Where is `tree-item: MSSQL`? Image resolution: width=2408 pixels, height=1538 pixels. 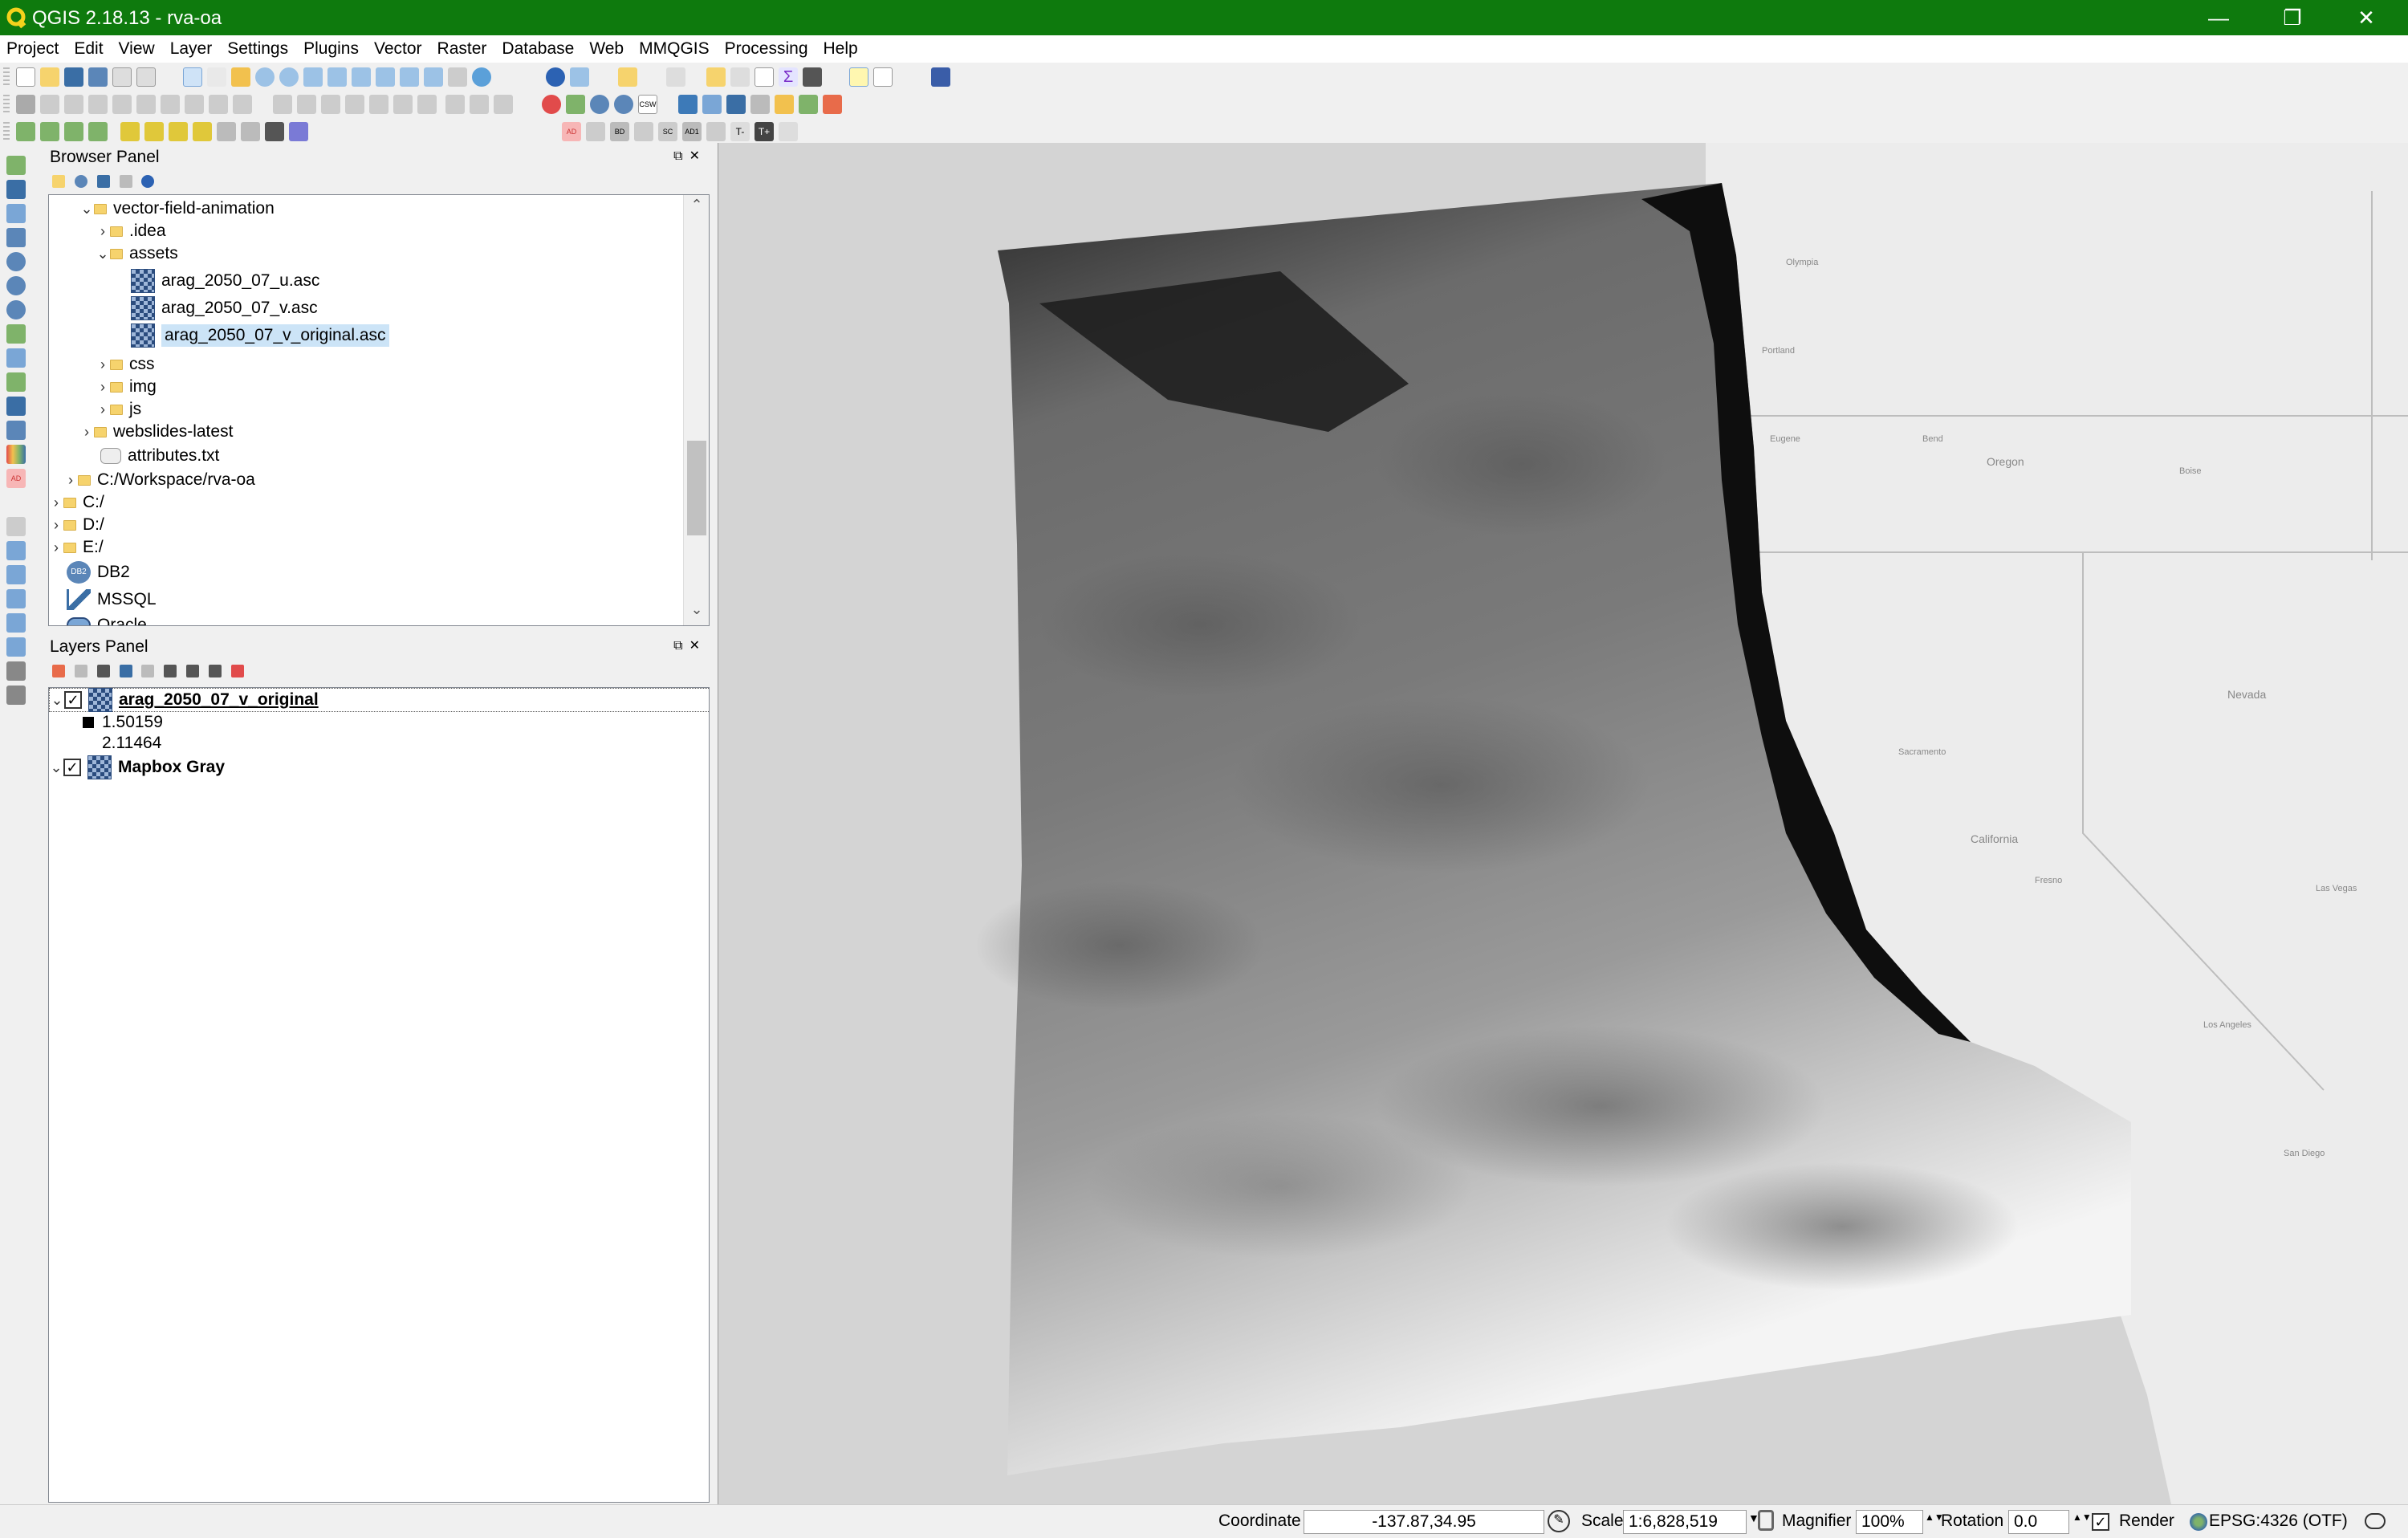 tree-item: MSSQL is located at coordinates (112, 599).